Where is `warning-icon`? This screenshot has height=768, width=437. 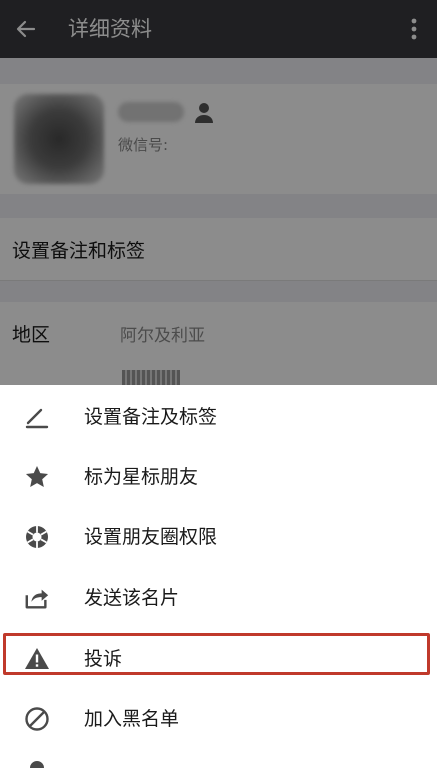
warning-icon is located at coordinates (37, 659).